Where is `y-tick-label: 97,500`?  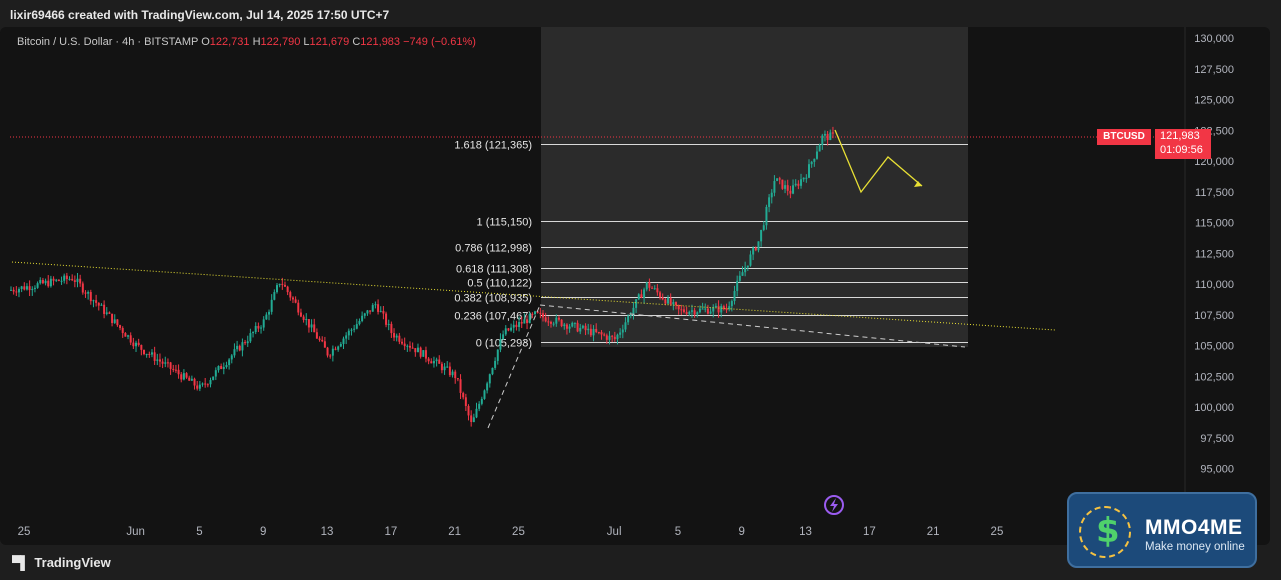
y-tick-label: 97,500 is located at coordinates (1217, 439).